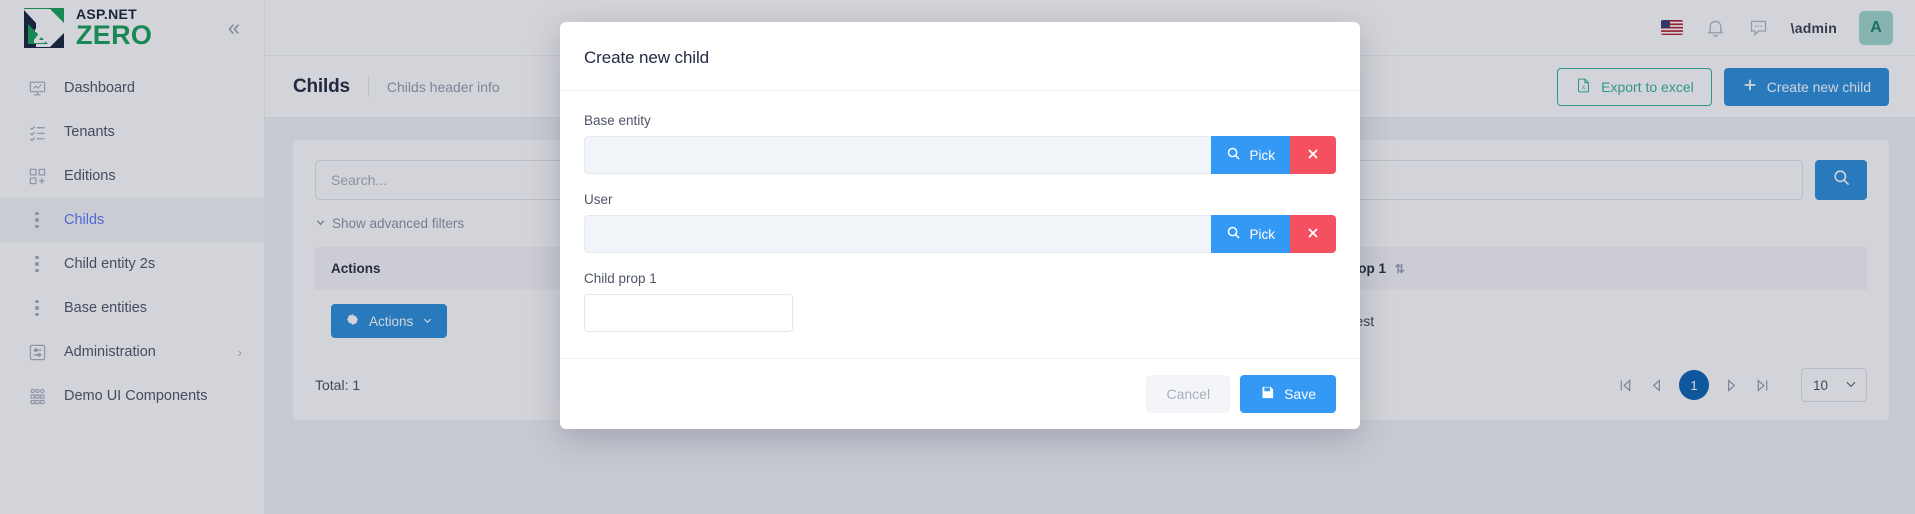  What do you see at coordinates (1262, 155) in the screenshot?
I see `base-entity-pick-label: Pick` at bounding box center [1262, 155].